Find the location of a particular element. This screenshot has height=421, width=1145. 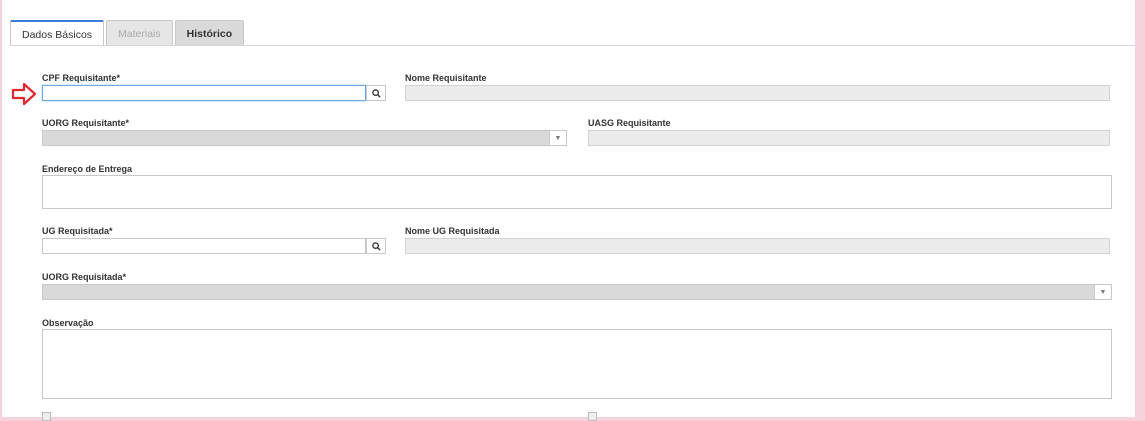

nome-ug-requisitada-label: Nome UG Requisitada is located at coordinates (452, 231).